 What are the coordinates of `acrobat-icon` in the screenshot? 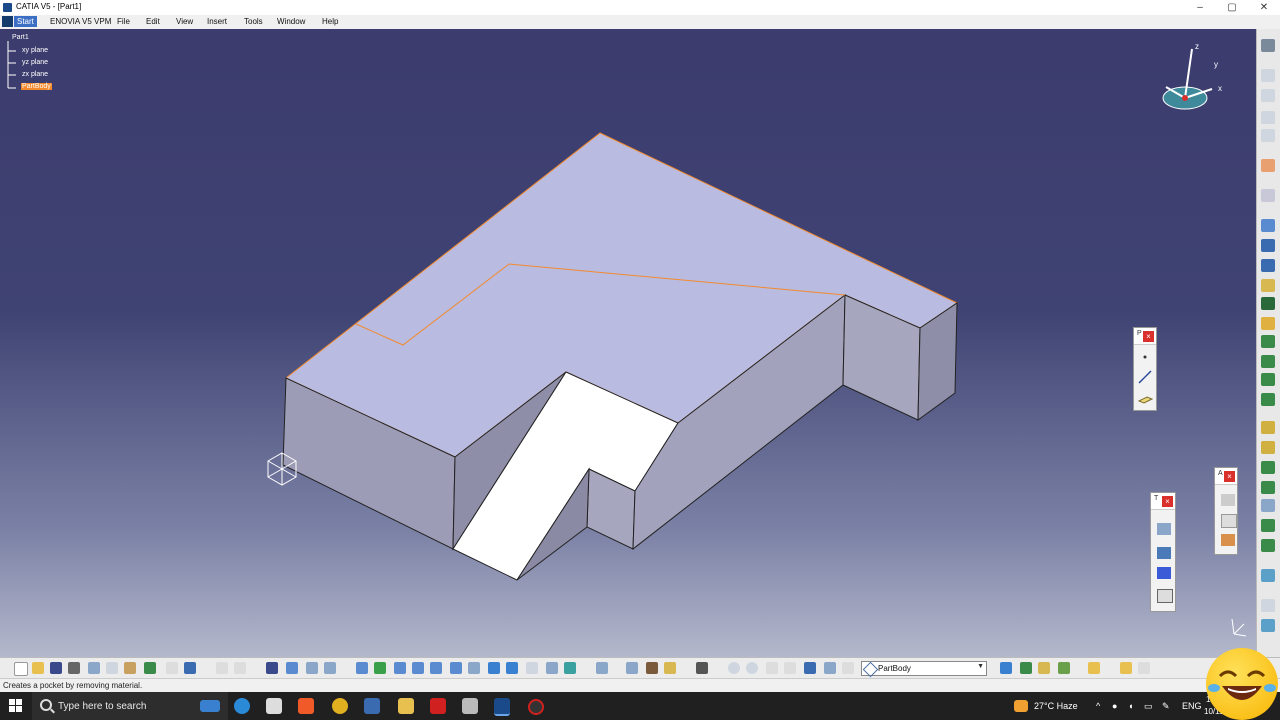 It's located at (438, 706).